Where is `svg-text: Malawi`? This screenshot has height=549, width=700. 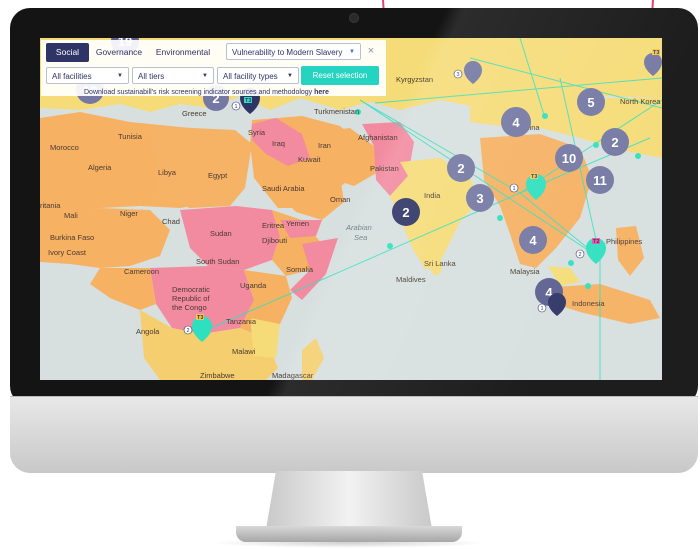 svg-text: Malawi is located at coordinates (244, 351).